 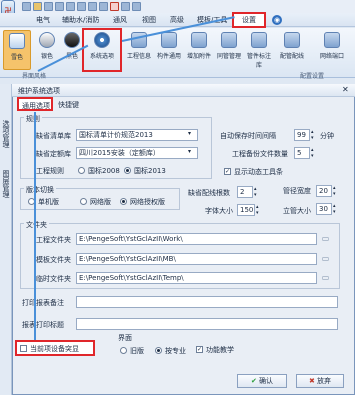 What do you see at coordinates (39, 91) in the screenshot?
I see `dialog-title: 维护系统选项` at bounding box center [39, 91].